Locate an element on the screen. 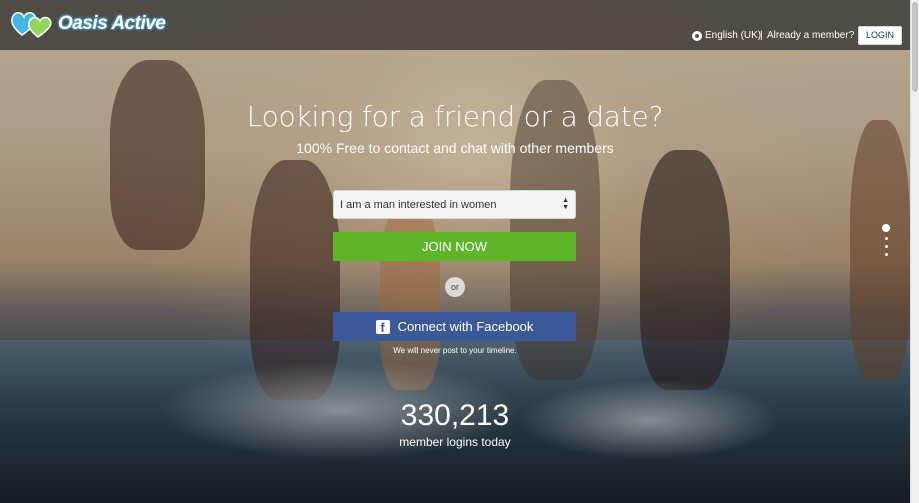  globe-icon is located at coordinates (697, 35).